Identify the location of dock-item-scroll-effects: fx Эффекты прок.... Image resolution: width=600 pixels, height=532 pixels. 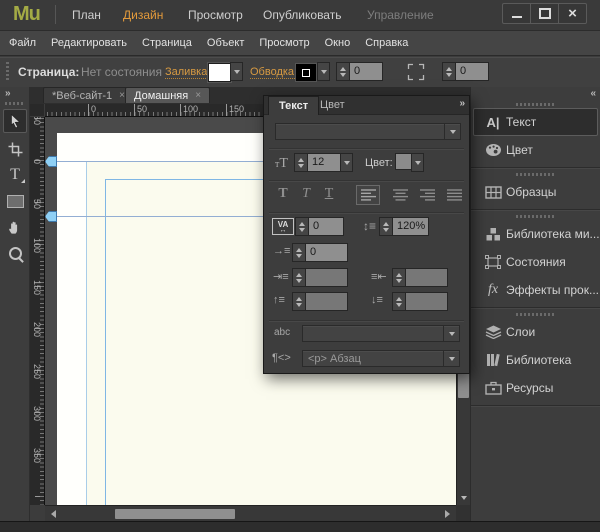
(536, 290).